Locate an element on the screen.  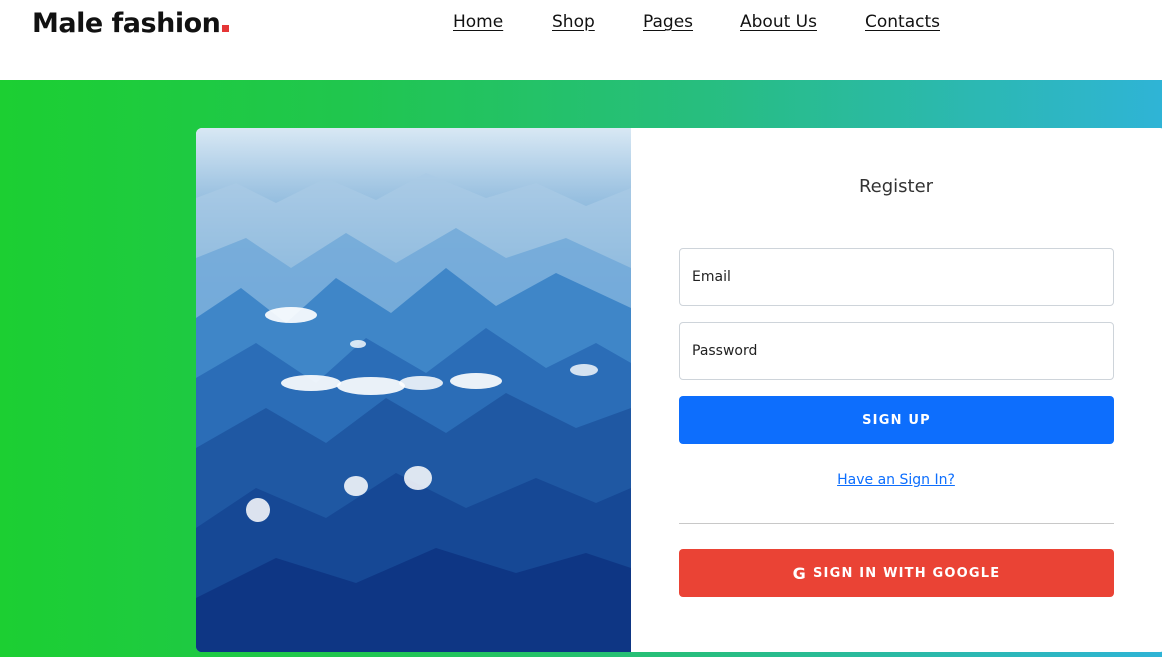
password-field is located at coordinates (896, 351).